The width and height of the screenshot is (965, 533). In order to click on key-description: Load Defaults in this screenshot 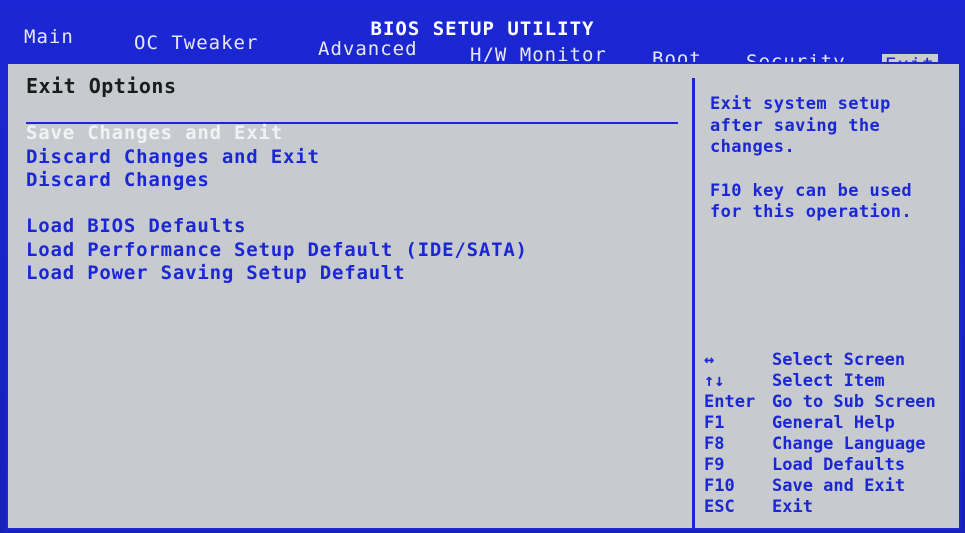, I will do `click(839, 465)`.